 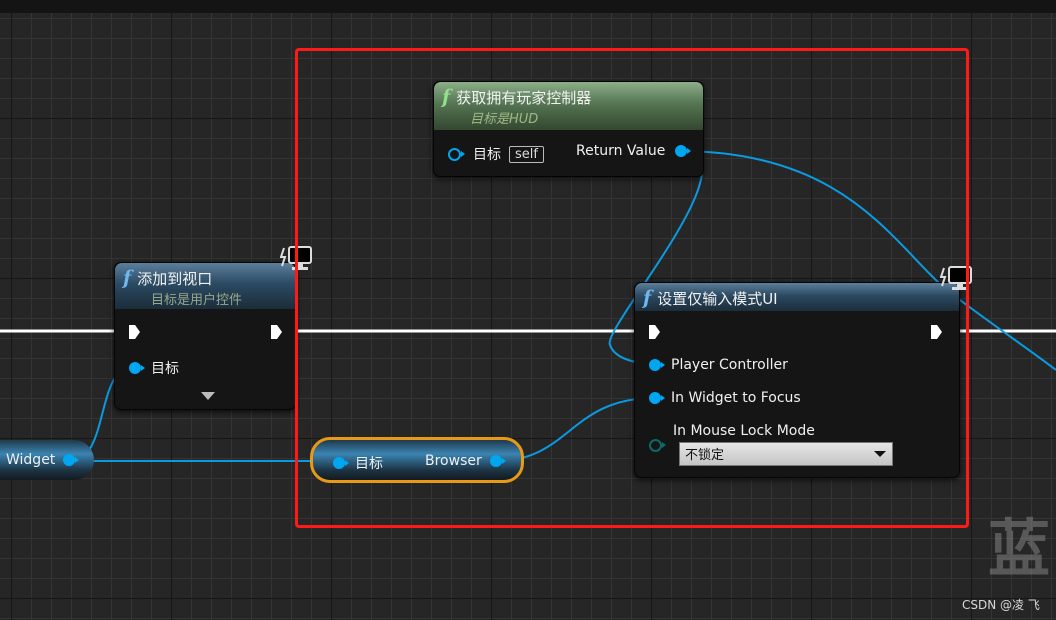 I want to click on target-label: 目标, so click(x=165, y=369).